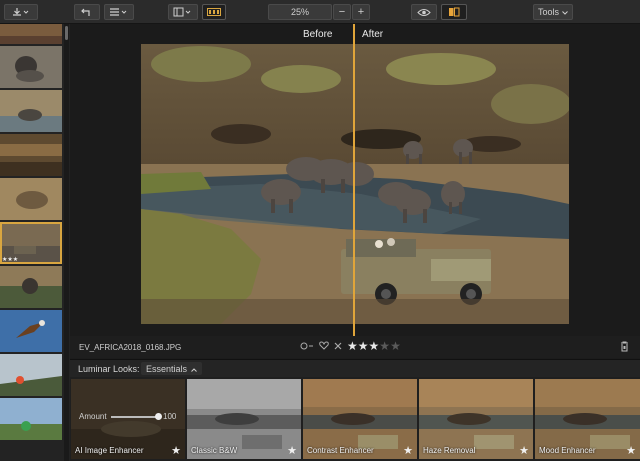 The width and height of the screenshot is (640, 461). I want to click on undo-icon, so click(87, 12).